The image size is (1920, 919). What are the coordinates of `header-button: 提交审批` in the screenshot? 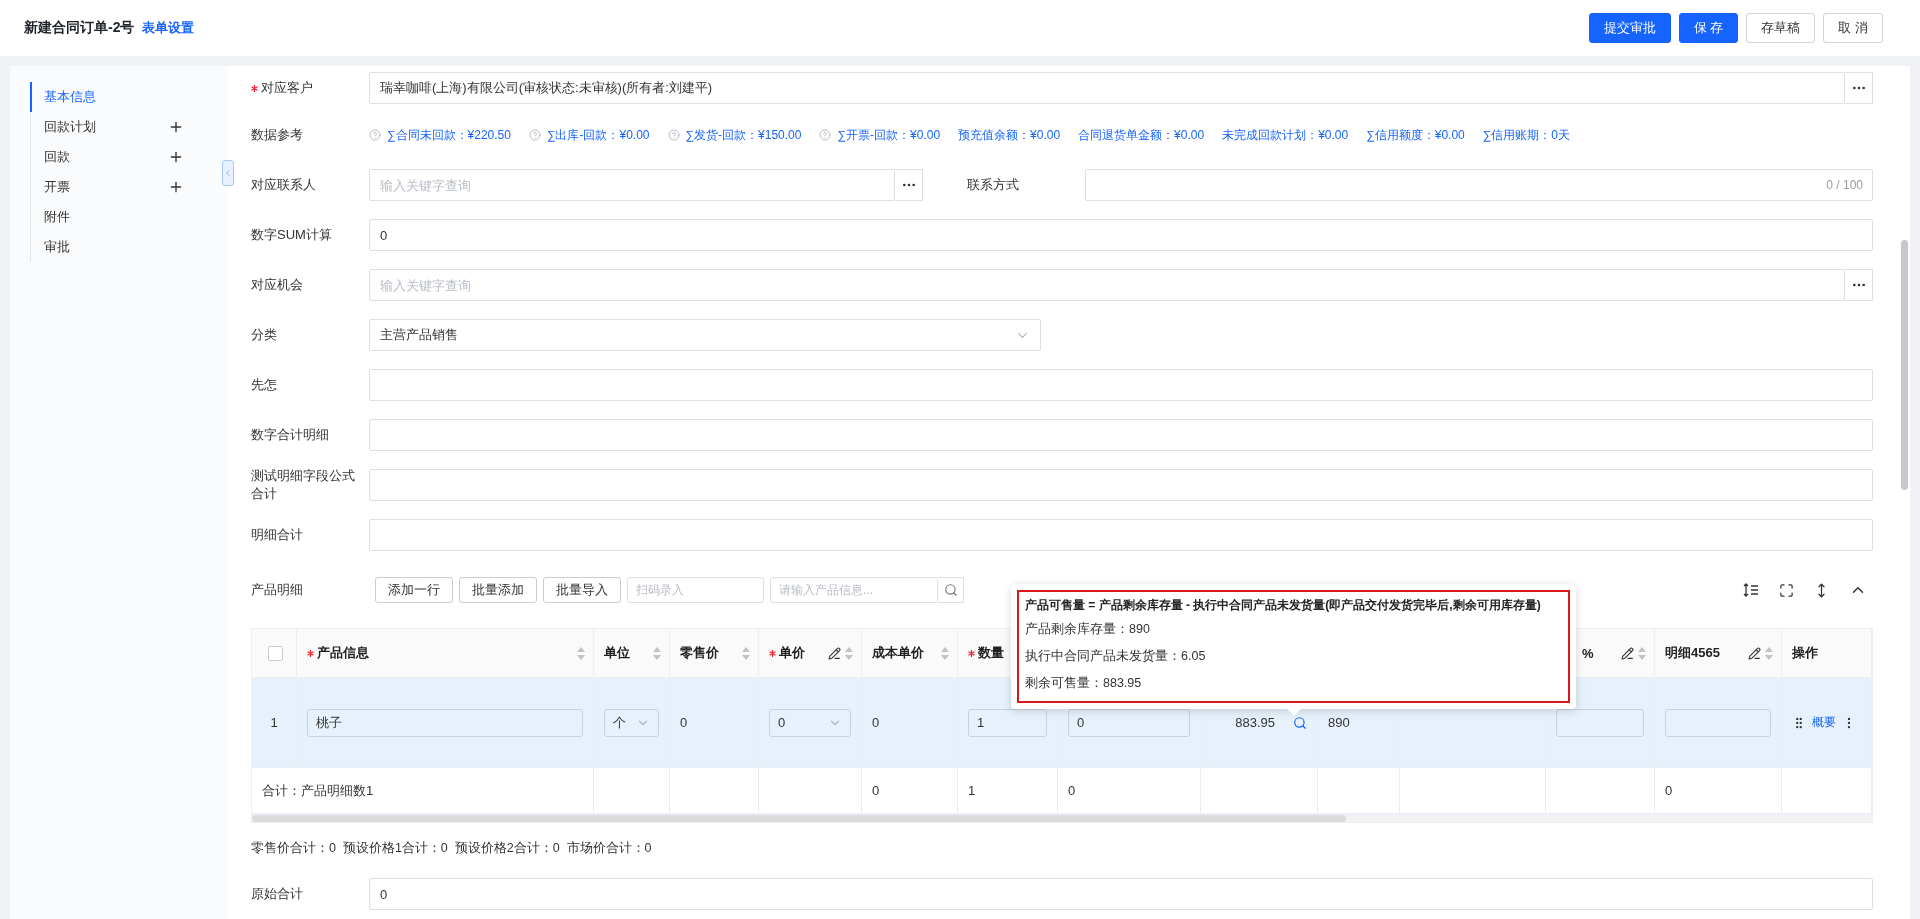 It's located at (1629, 28).